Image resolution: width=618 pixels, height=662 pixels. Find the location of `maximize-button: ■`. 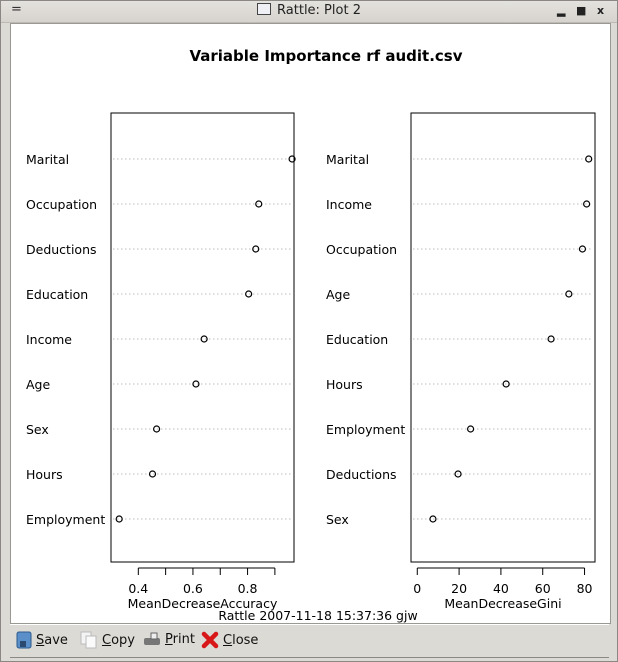

maximize-button: ■ is located at coordinates (581, 10).